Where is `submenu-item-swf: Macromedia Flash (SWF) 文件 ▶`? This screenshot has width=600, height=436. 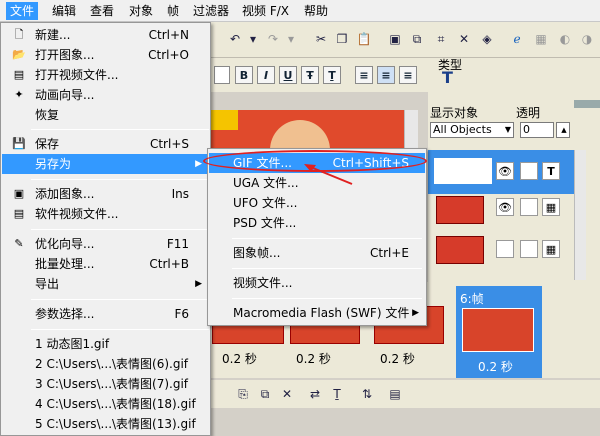 submenu-item-swf: Macromedia Flash (SWF) 文件 ▶ is located at coordinates (317, 313).